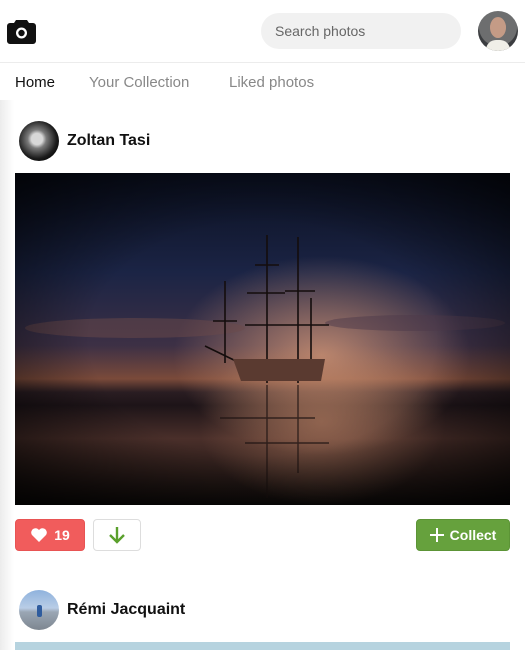 This screenshot has height=650, width=525. I want to click on collect-label: Collect, so click(473, 535).